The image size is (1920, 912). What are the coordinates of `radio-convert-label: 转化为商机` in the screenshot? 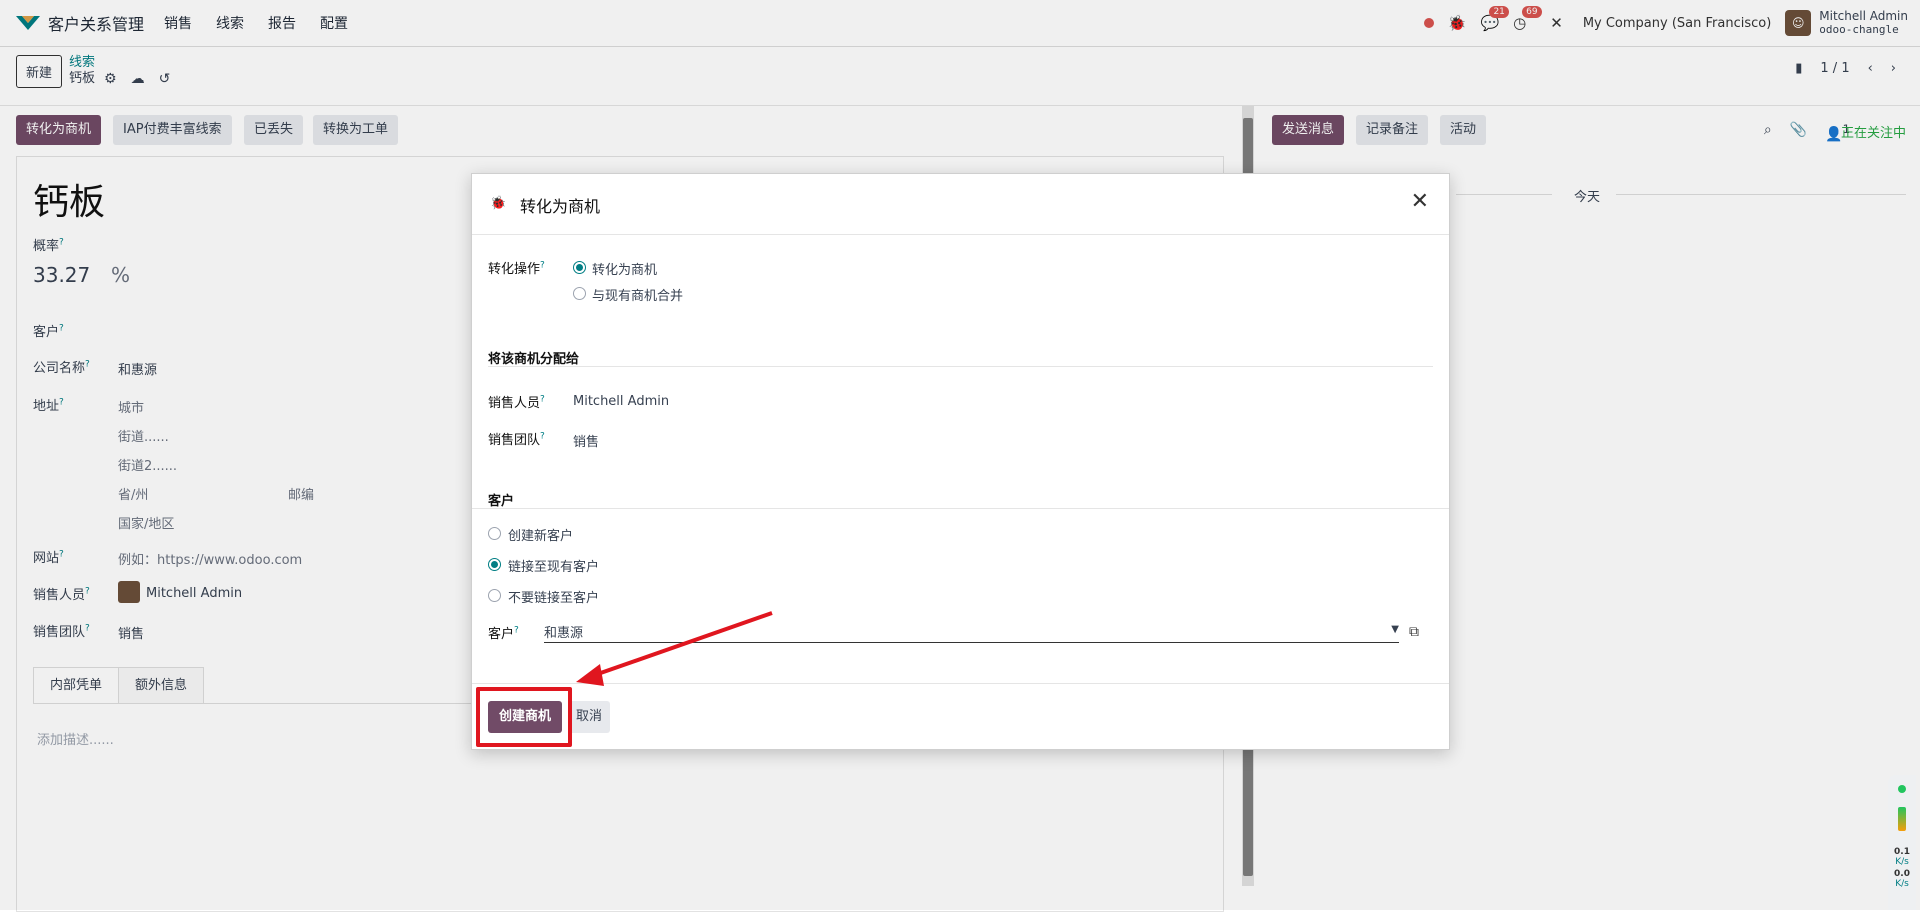 It's located at (624, 268).